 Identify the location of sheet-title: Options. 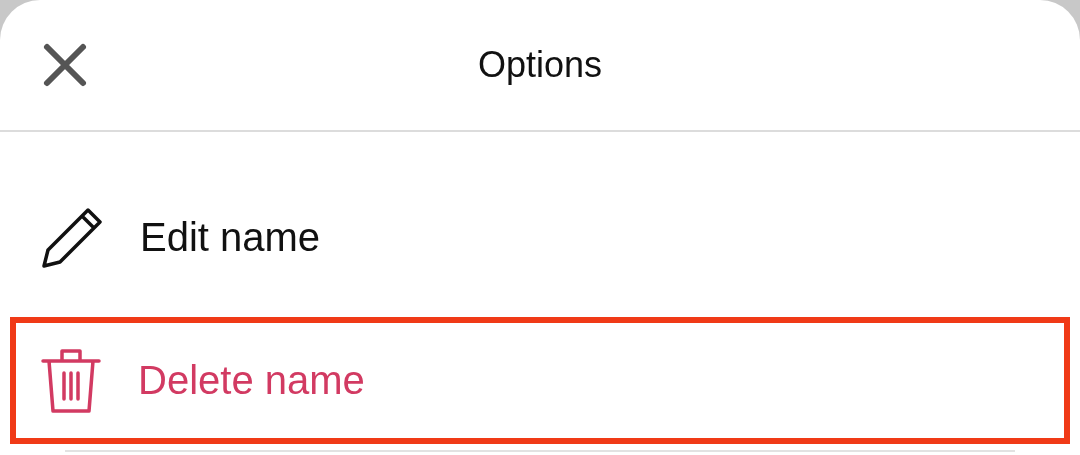
(540, 65).